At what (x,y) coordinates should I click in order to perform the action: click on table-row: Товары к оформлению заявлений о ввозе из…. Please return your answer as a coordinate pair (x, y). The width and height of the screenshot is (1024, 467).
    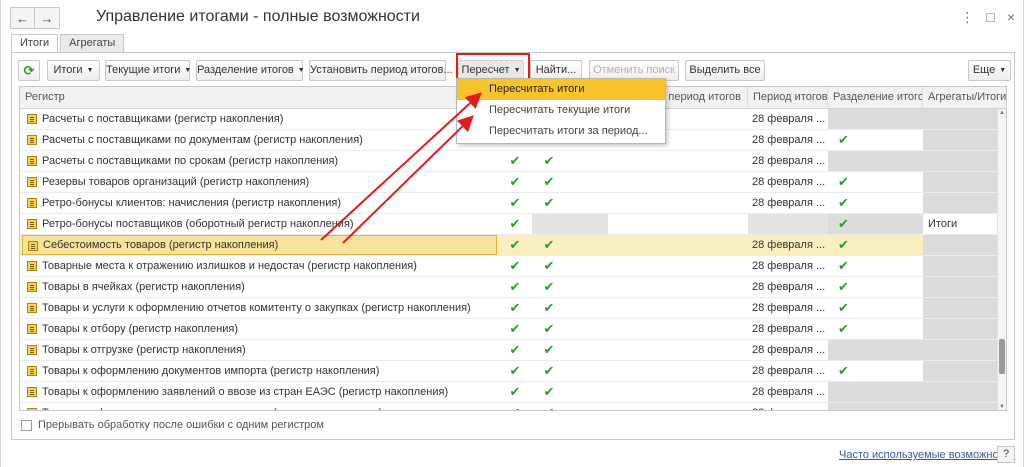
    Looking at the image, I should click on (513, 392).